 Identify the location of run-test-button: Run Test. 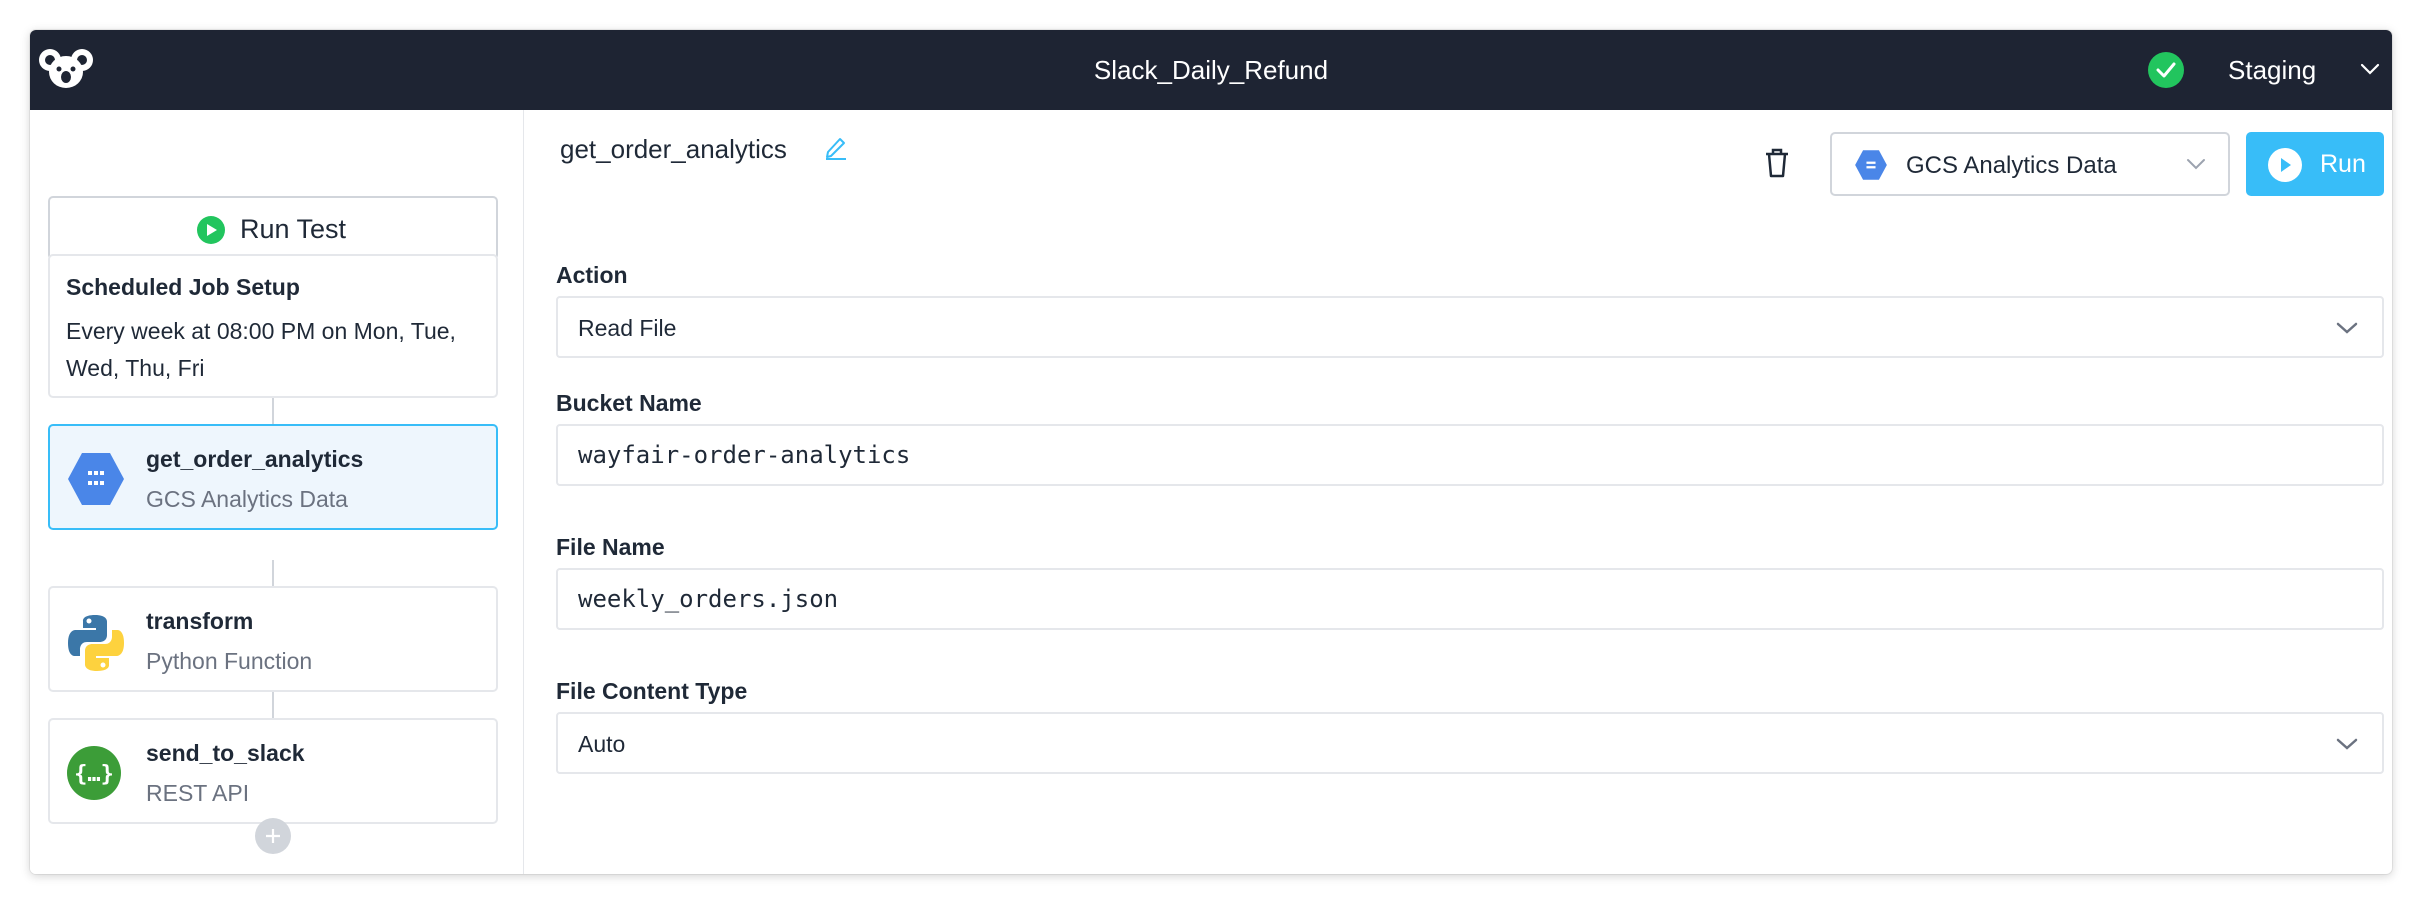
(273, 228).